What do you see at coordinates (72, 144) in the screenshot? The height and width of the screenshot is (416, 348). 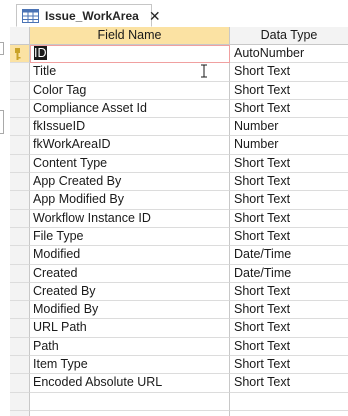 I see `field-name-text: fkWorkAreaID` at bounding box center [72, 144].